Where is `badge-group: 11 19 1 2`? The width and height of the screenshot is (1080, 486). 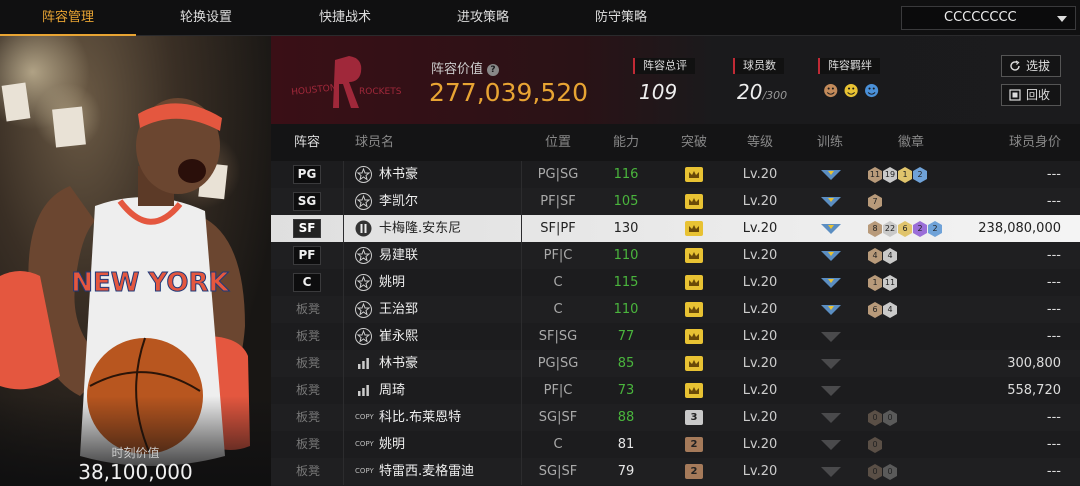
badge-group: 11 19 1 2 is located at coordinates (898, 174).